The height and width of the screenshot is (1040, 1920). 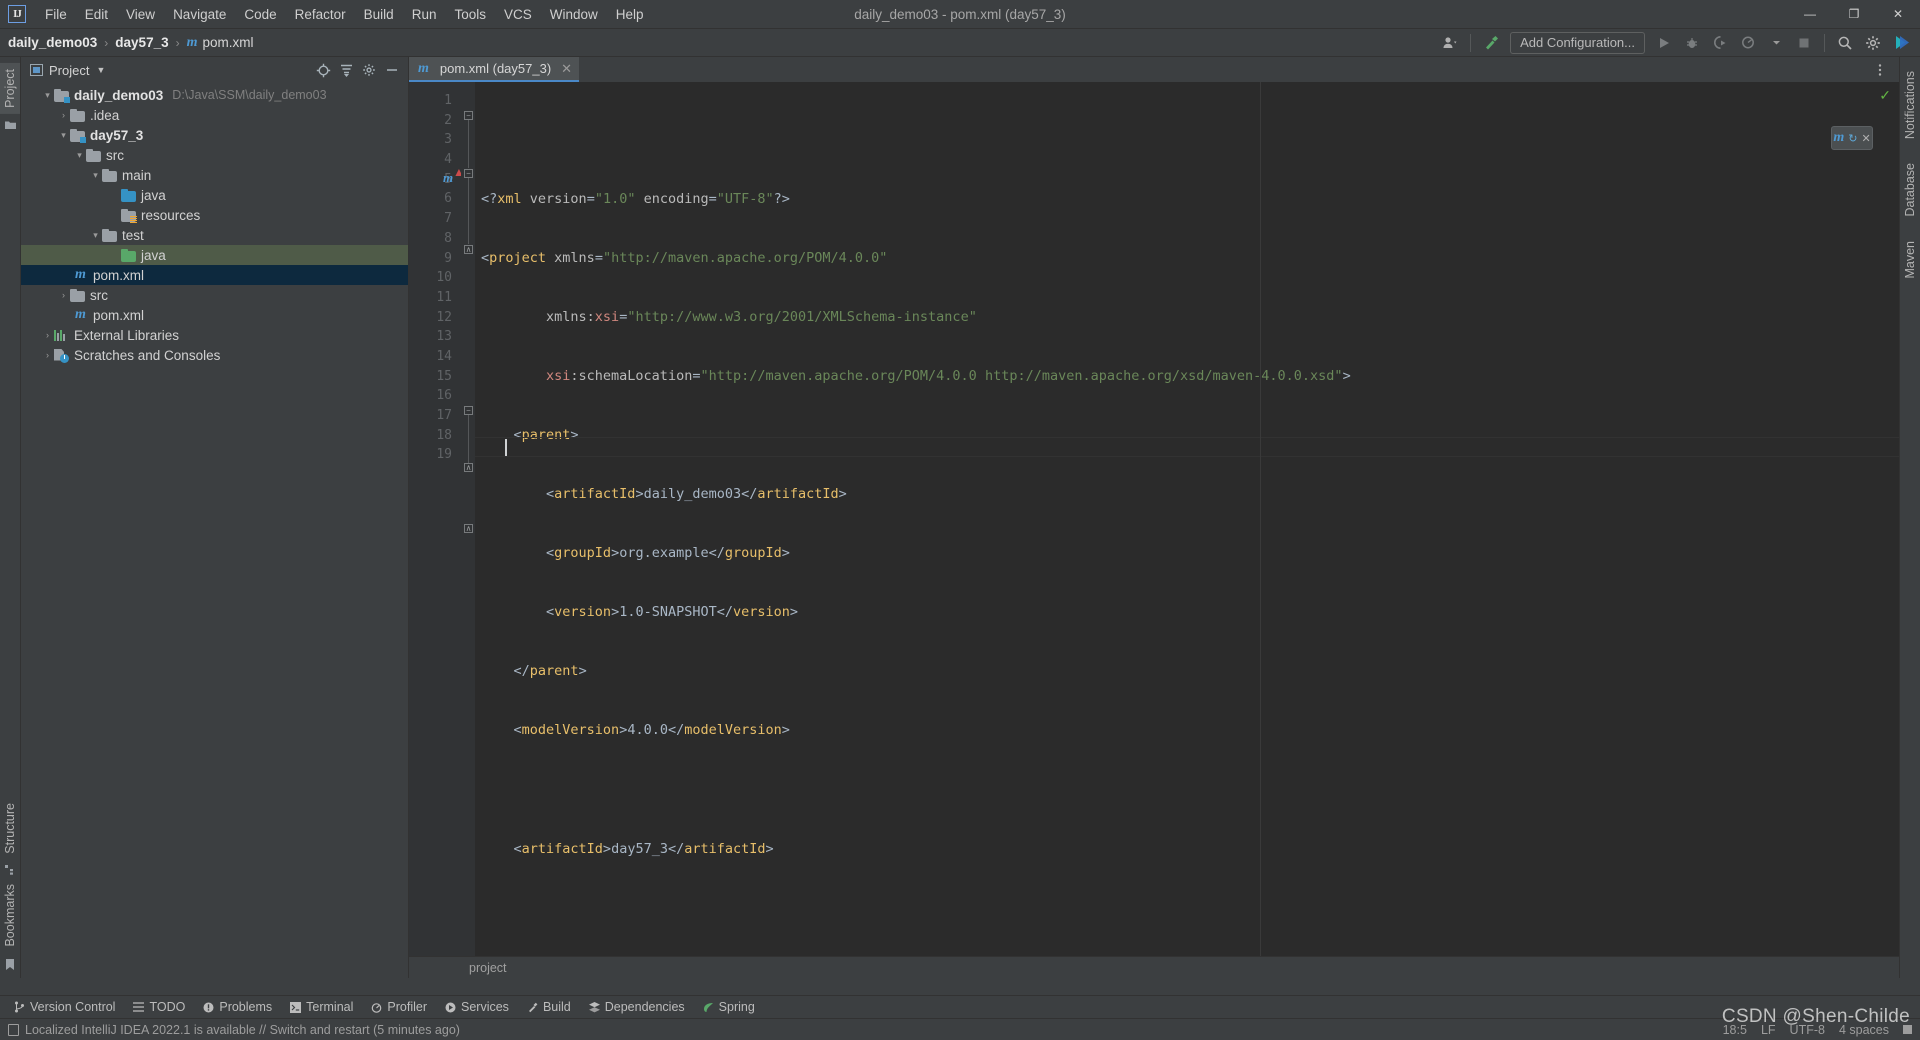 I want to click on tree-item-main: ▾ main, so click(x=214, y=175).